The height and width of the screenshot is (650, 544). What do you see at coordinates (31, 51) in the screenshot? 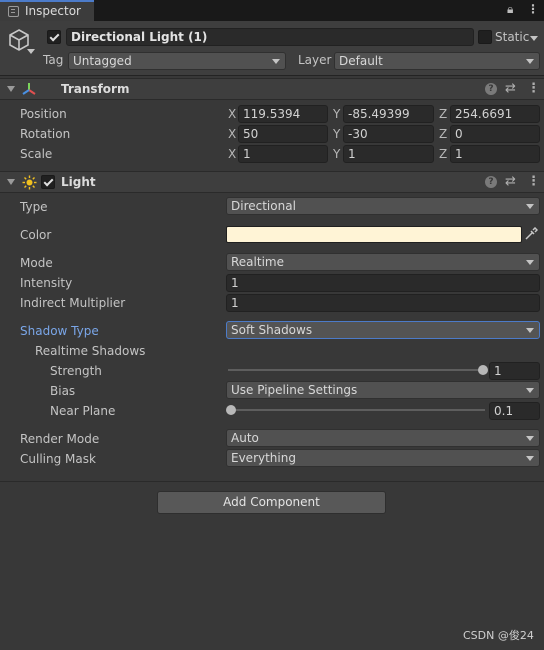
I see `icon-dropdown-arrow-icon` at bounding box center [31, 51].